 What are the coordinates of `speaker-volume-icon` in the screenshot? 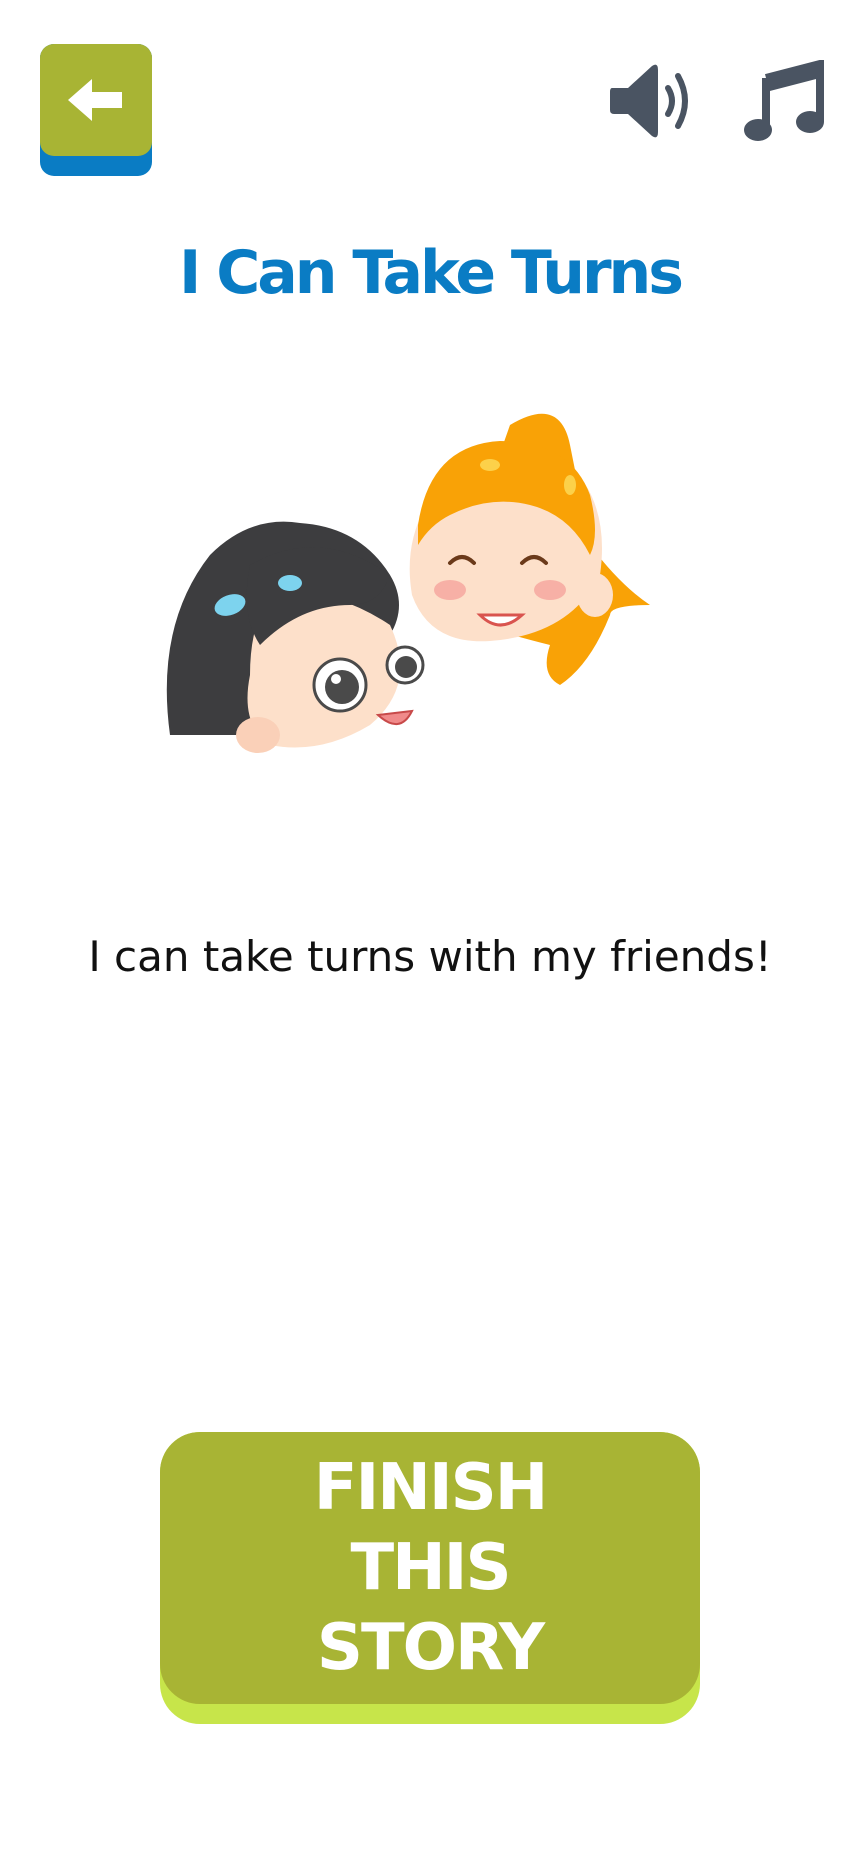 It's located at (649, 101).